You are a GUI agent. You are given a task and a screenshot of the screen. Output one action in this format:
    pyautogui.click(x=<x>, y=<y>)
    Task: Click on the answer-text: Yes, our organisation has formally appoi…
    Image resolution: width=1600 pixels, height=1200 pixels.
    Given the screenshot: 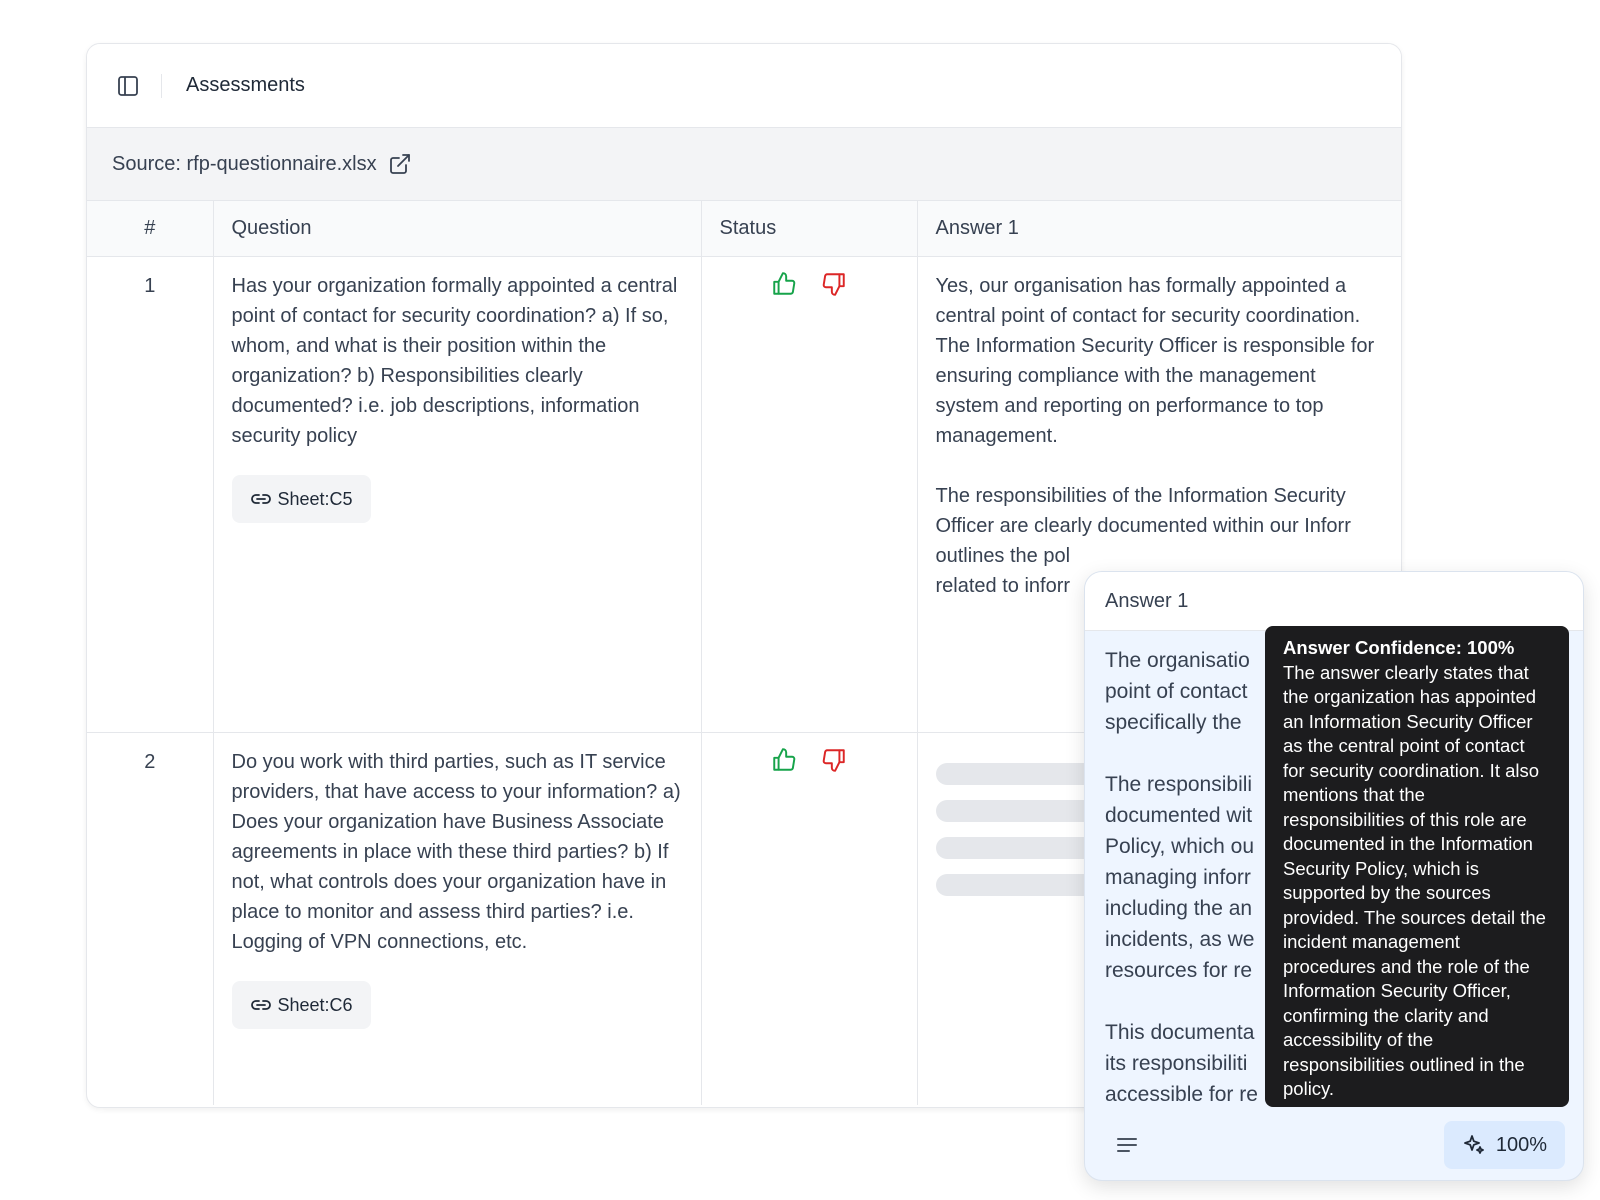 What is the action you would take?
    pyautogui.click(x=1155, y=435)
    